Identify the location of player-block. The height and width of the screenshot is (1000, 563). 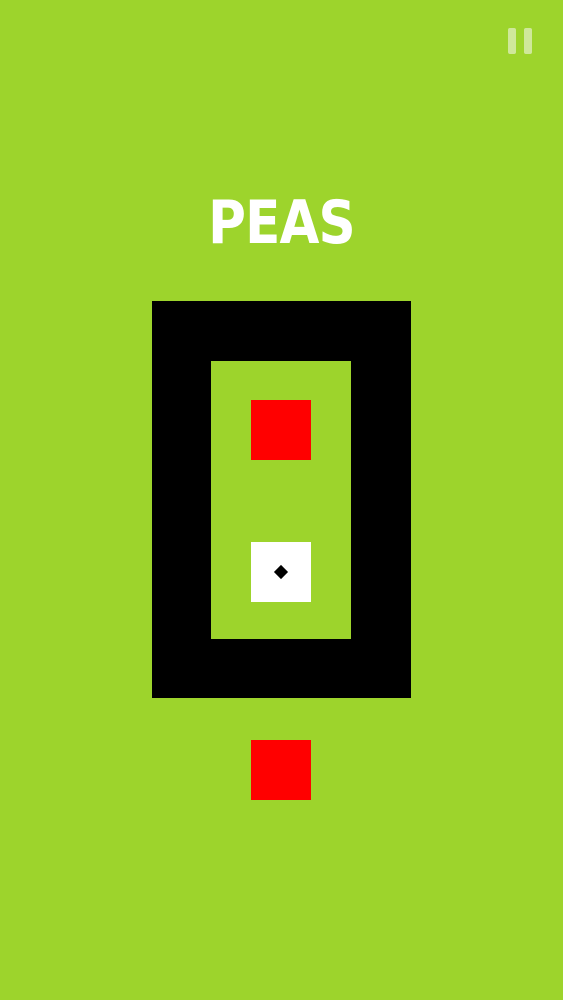
(281, 572).